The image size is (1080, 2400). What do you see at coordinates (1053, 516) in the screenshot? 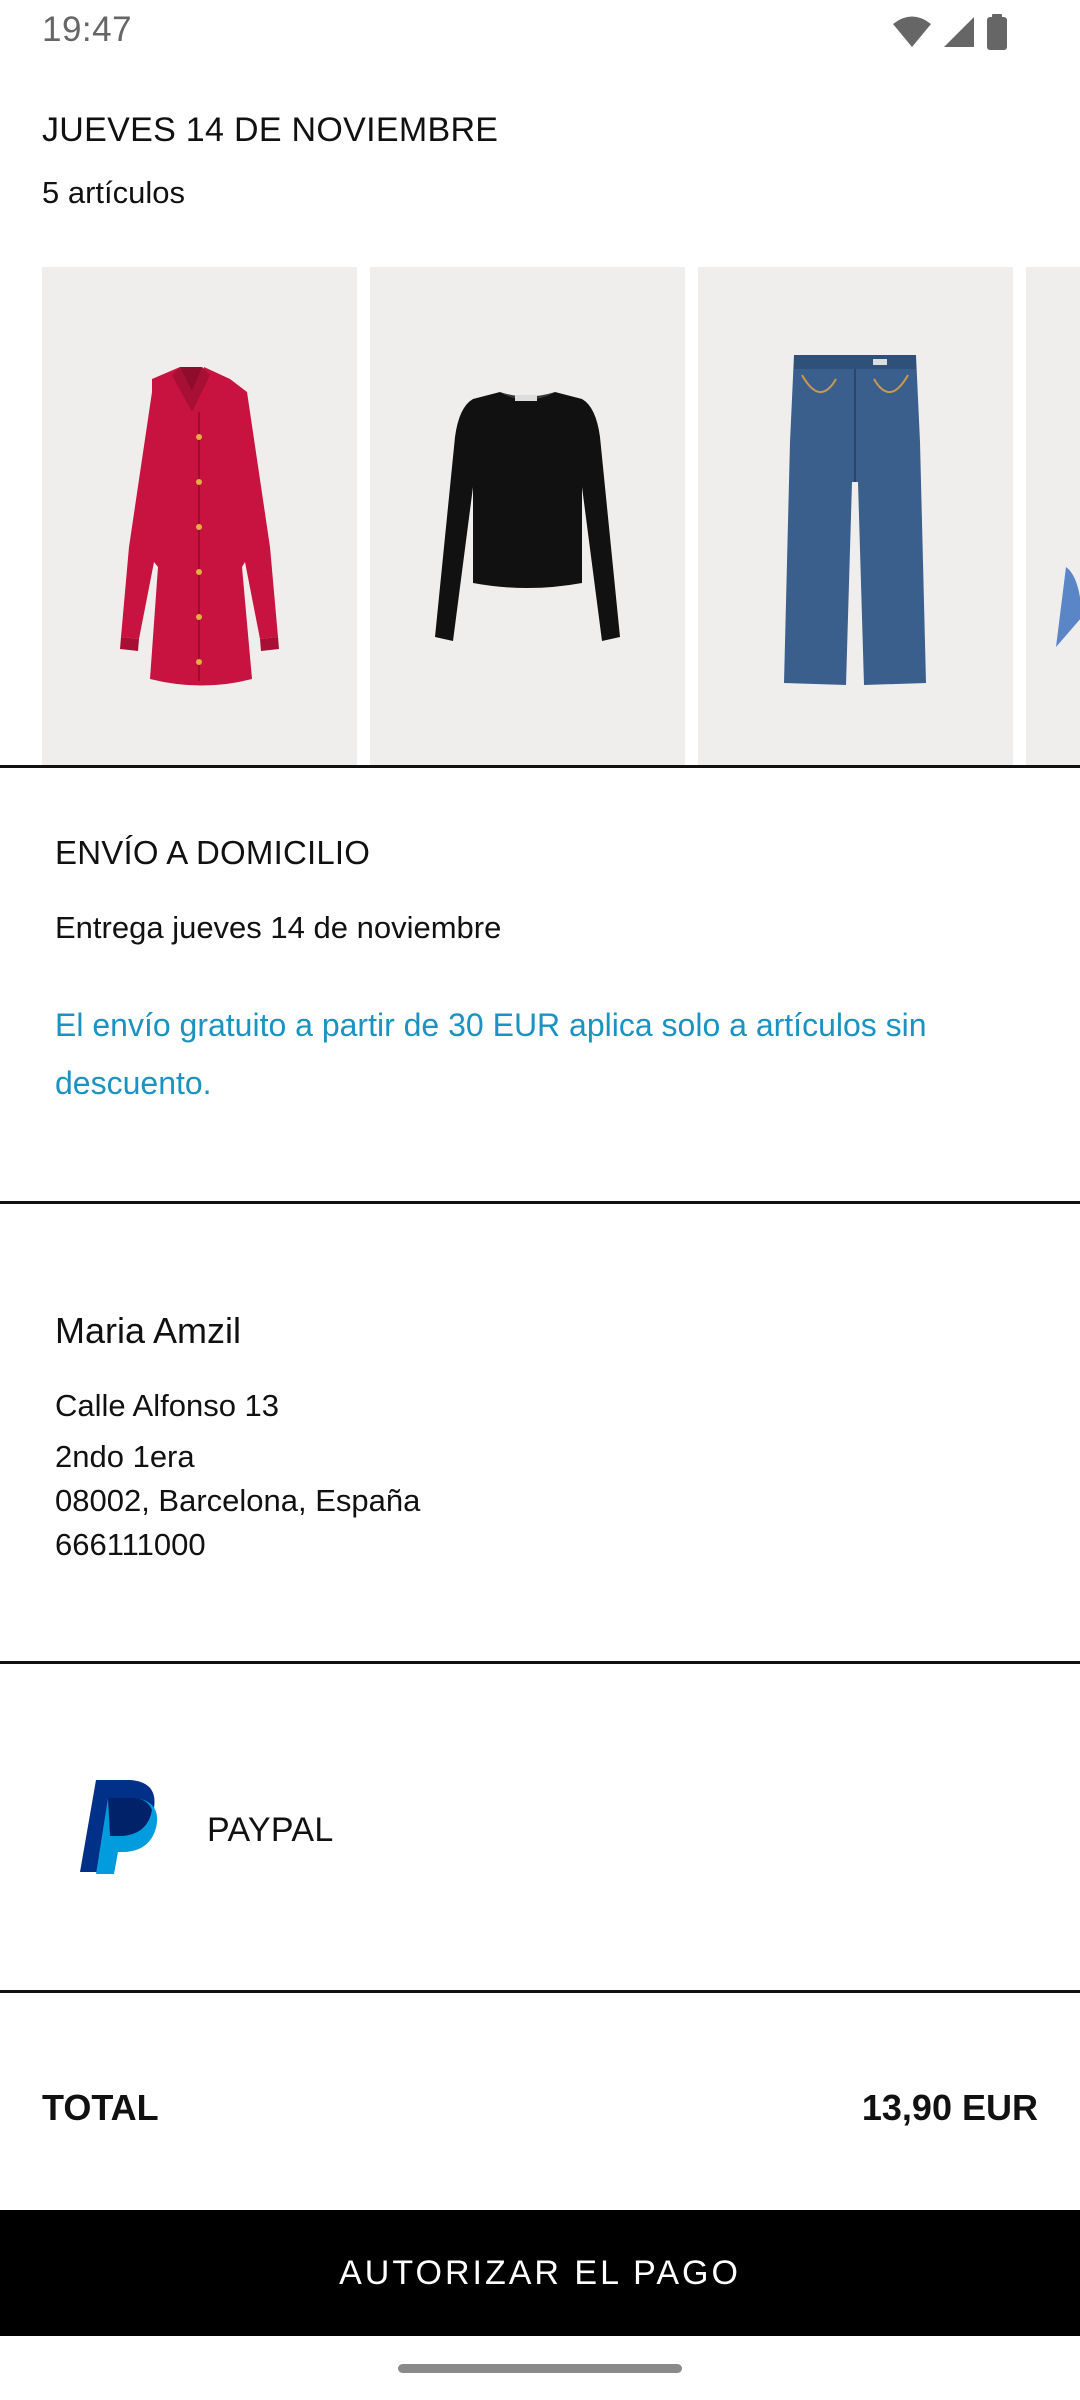
I see `product-thumbnail-partial` at bounding box center [1053, 516].